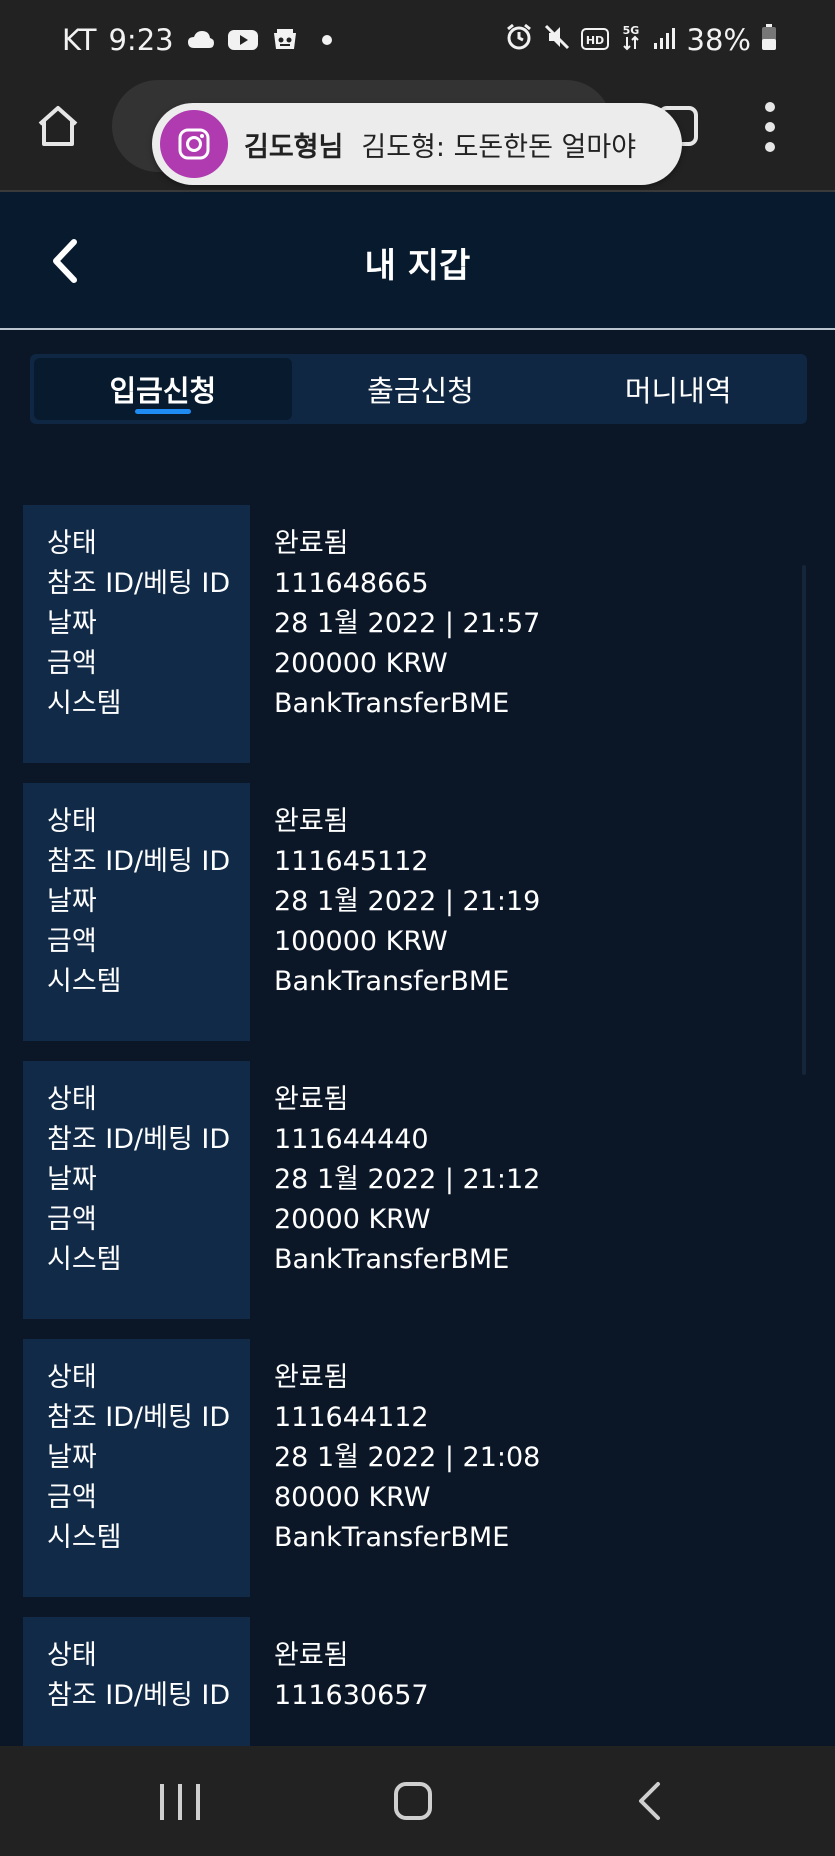  Describe the element at coordinates (351, 861) in the screenshot. I see `ref-id-value: 111645112` at that location.